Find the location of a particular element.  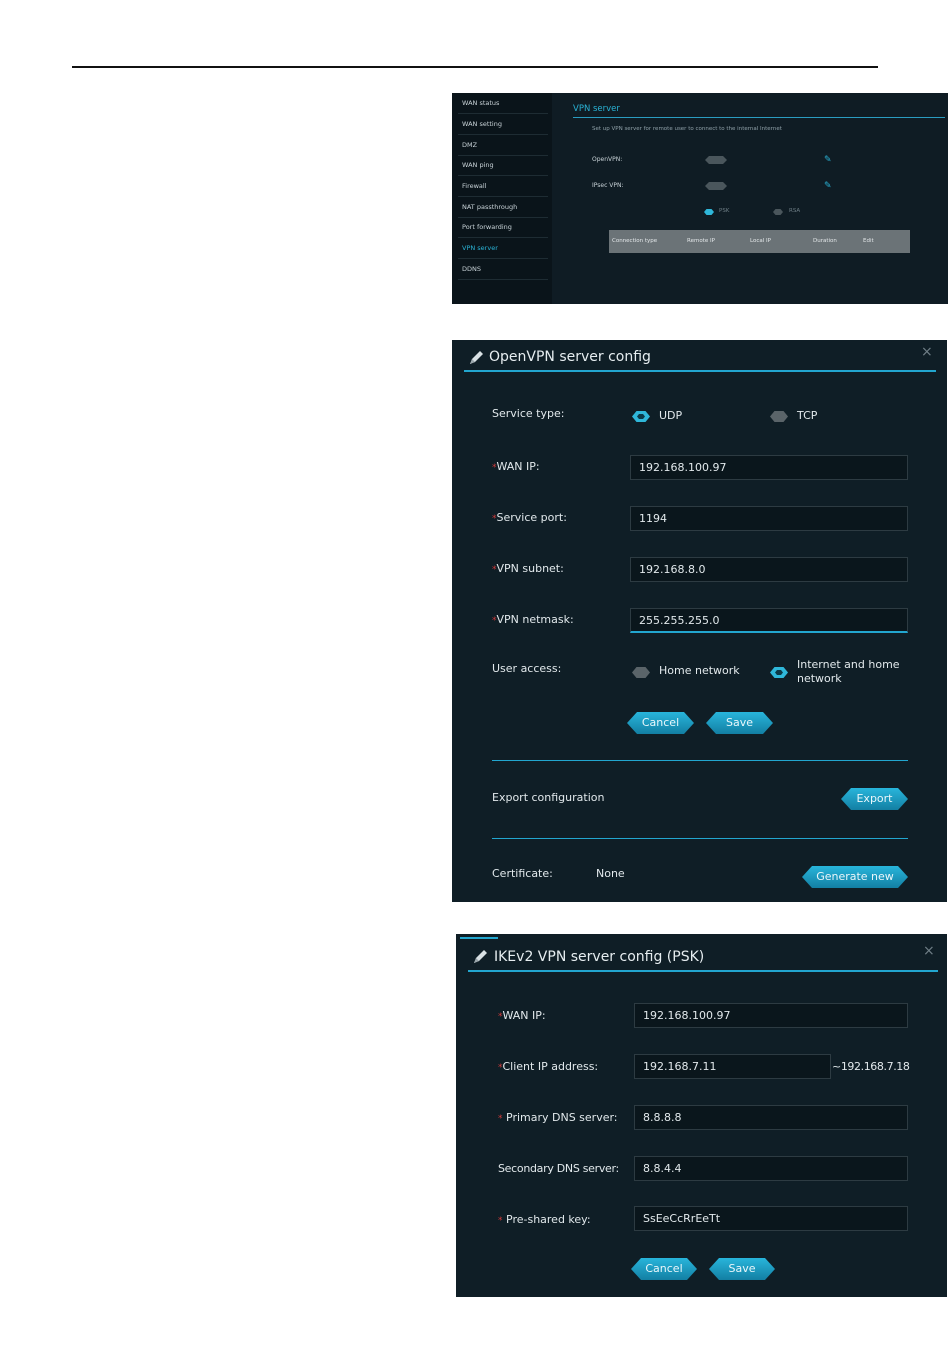

pre-shared-key-label: * Pre-shared key: is located at coordinates (544, 1219).